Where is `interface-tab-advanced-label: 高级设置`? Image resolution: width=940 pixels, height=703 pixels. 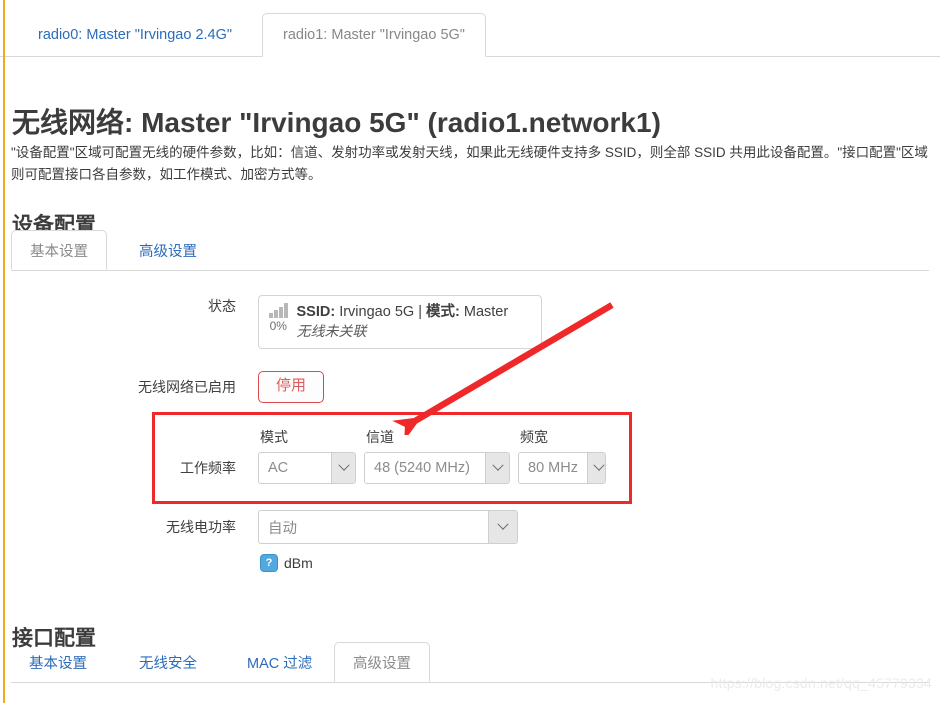 interface-tab-advanced-label: 高级设置 is located at coordinates (382, 663).